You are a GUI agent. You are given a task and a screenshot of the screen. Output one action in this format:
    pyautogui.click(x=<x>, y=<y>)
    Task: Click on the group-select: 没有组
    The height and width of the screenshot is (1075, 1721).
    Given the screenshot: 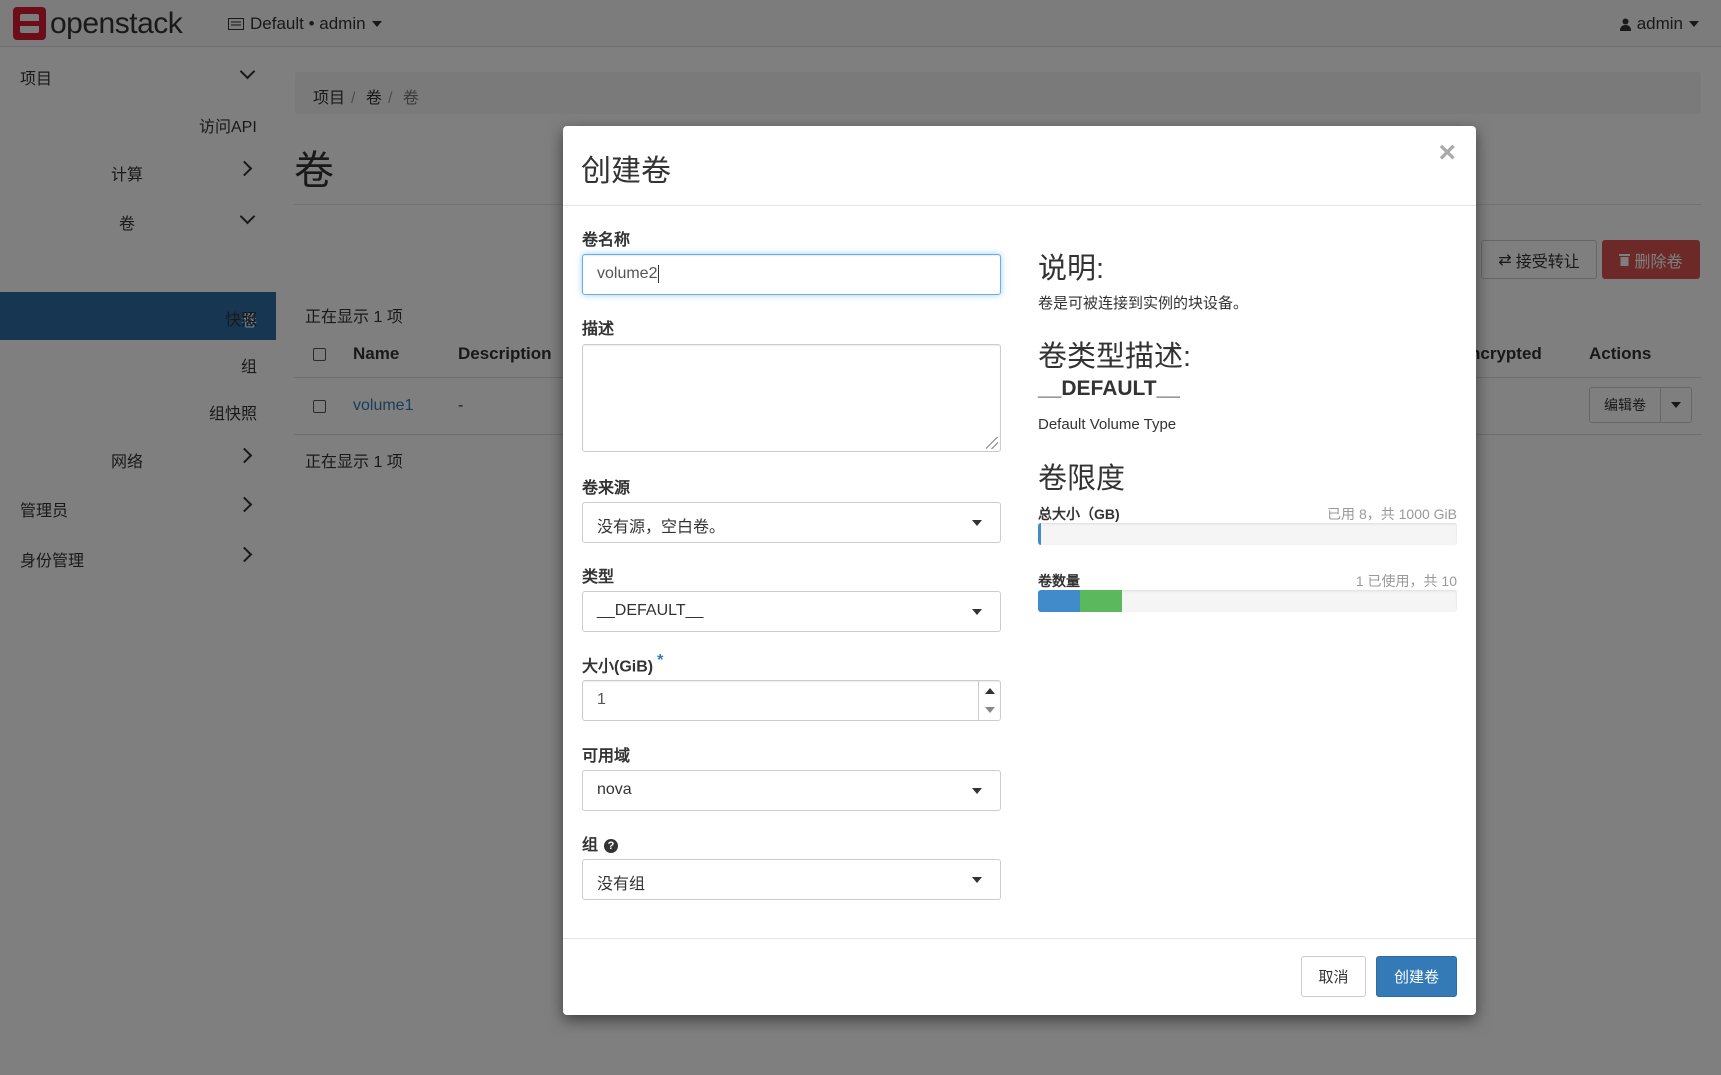 What is the action you would take?
    pyautogui.click(x=791, y=879)
    